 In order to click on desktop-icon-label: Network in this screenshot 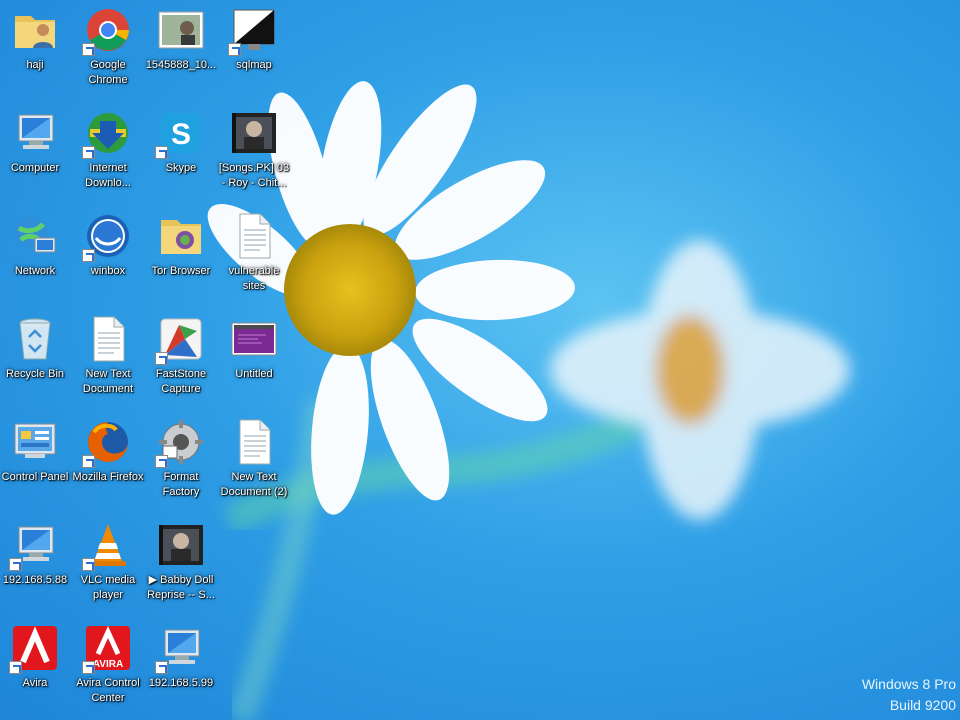, I will do `click(35, 271)`.